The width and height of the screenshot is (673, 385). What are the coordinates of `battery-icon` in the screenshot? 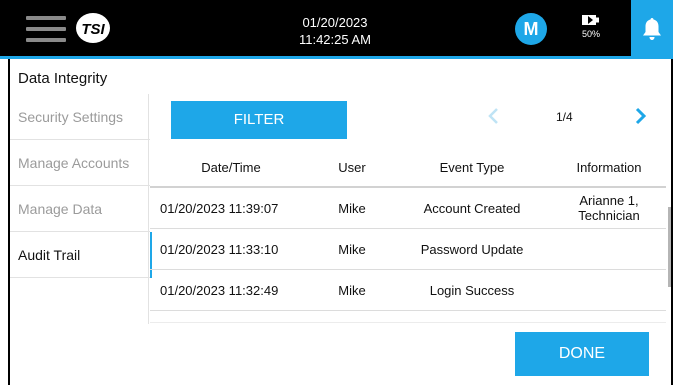 It's located at (590, 20).